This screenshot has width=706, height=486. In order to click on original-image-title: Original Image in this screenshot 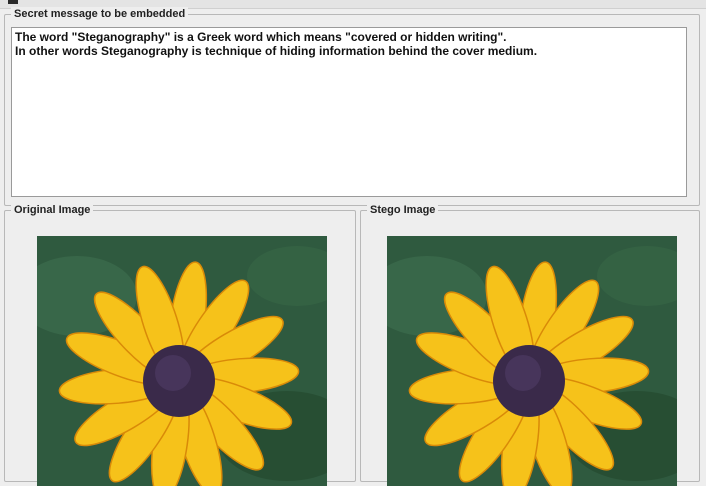, I will do `click(52, 210)`.